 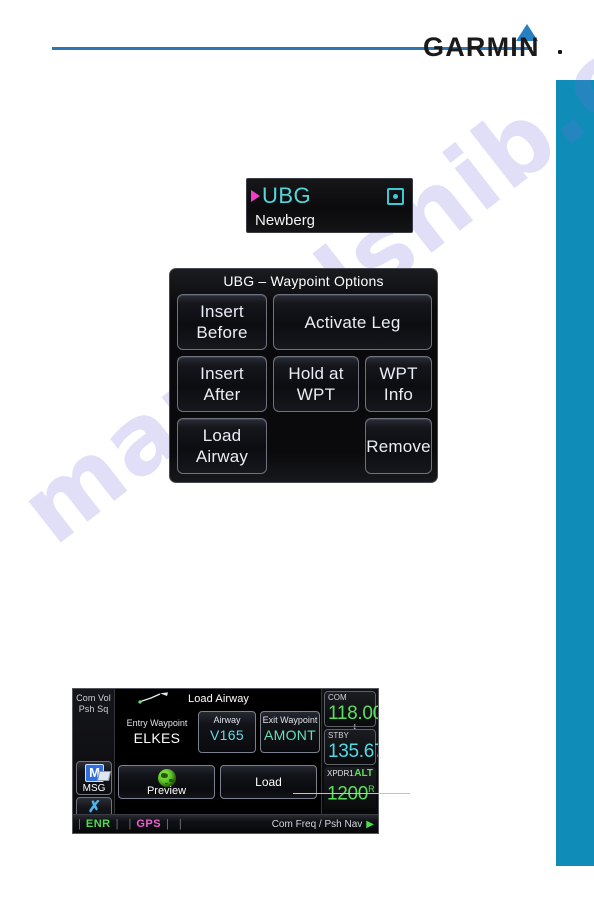 What do you see at coordinates (222, 456) in the screenshot?
I see `load-airway-line2: Airway` at bounding box center [222, 456].